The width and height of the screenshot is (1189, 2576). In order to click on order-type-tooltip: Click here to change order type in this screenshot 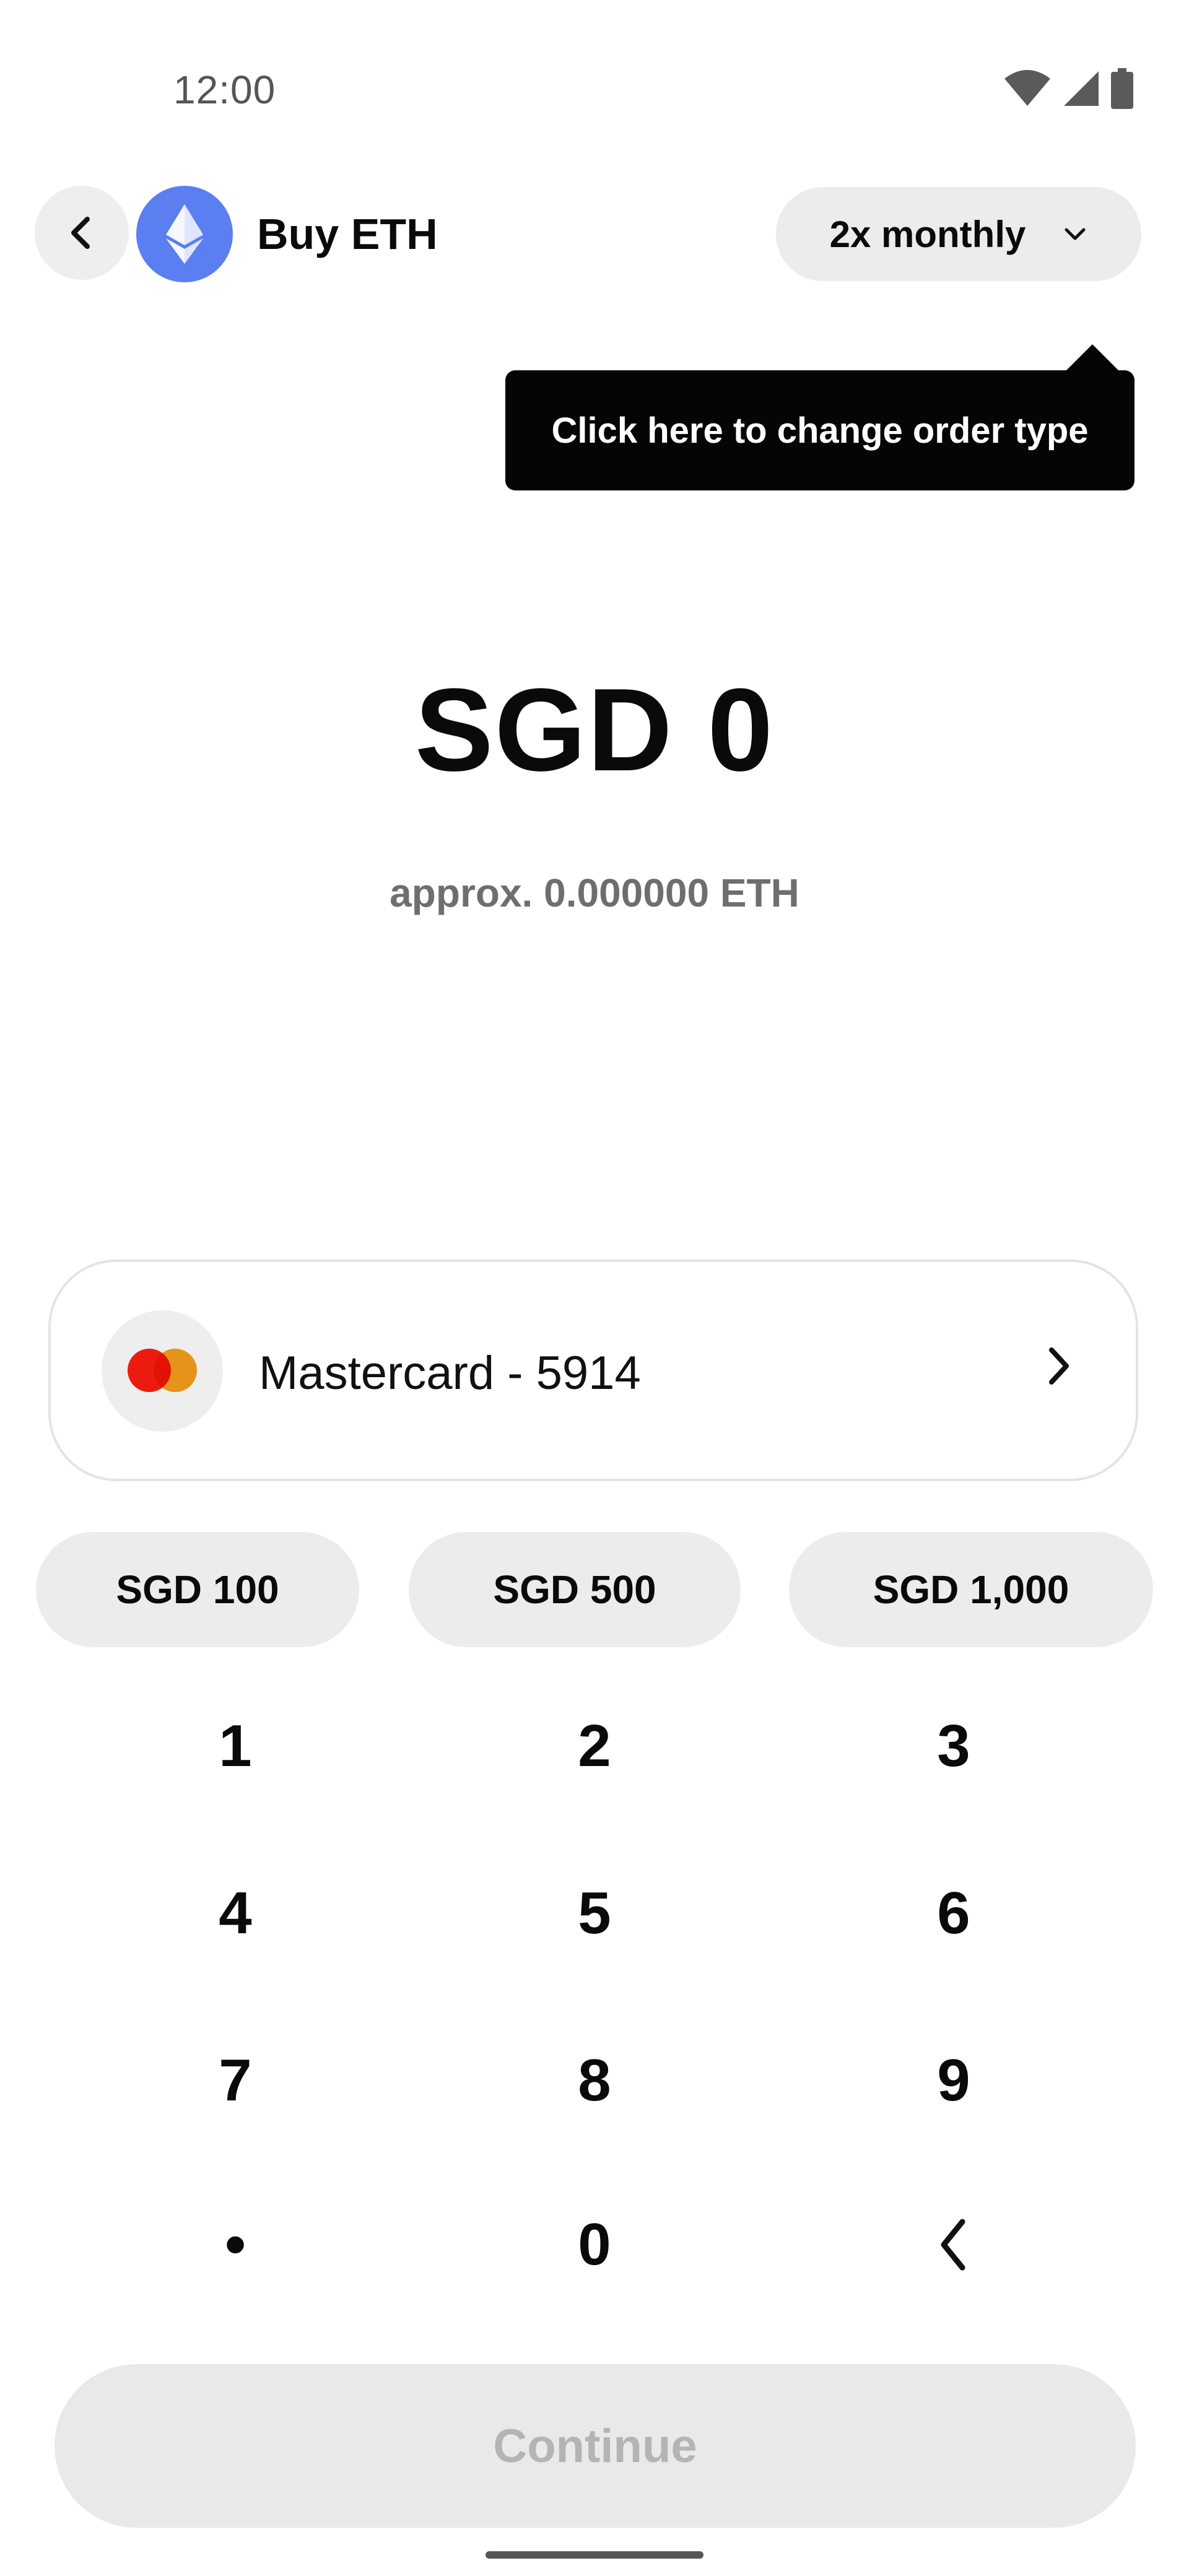, I will do `click(820, 430)`.